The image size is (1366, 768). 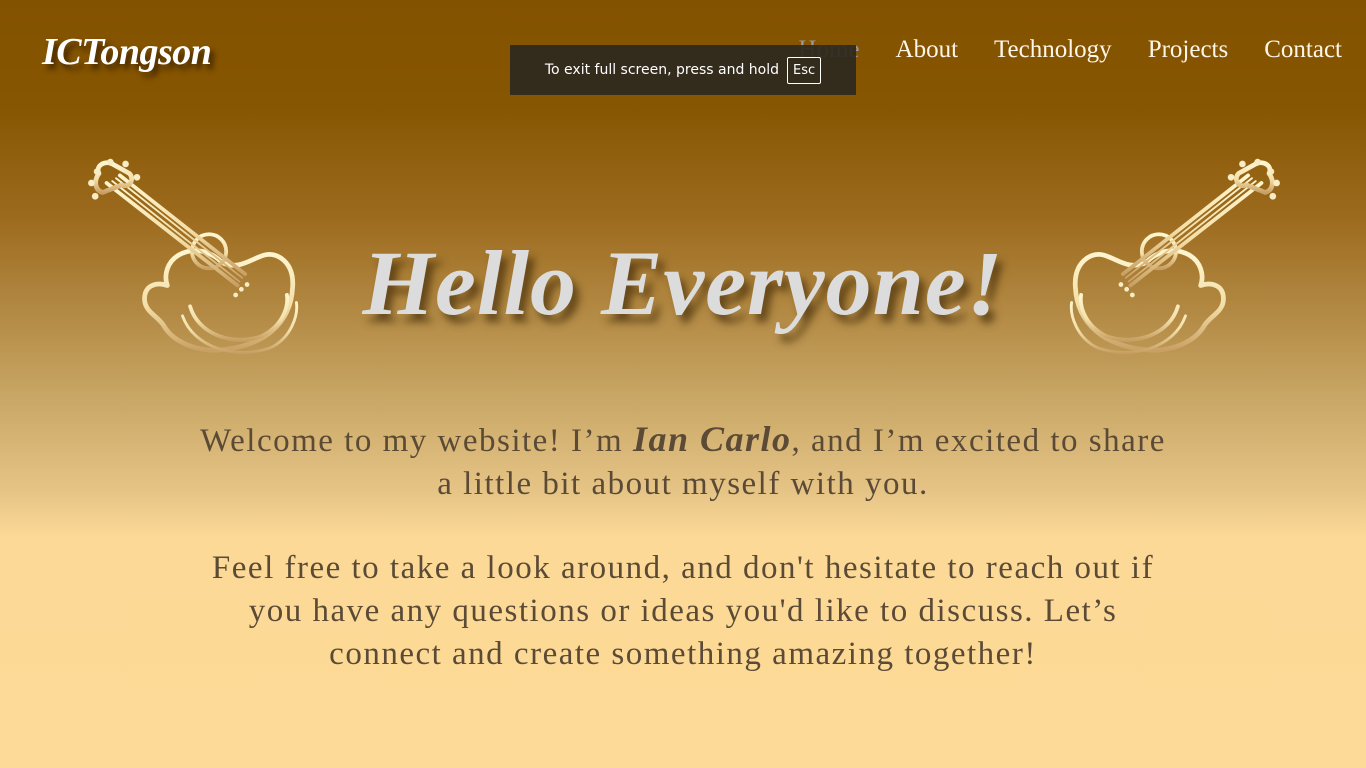 I want to click on main-nav: Home About Technology Projects Contact, so click(x=1070, y=50).